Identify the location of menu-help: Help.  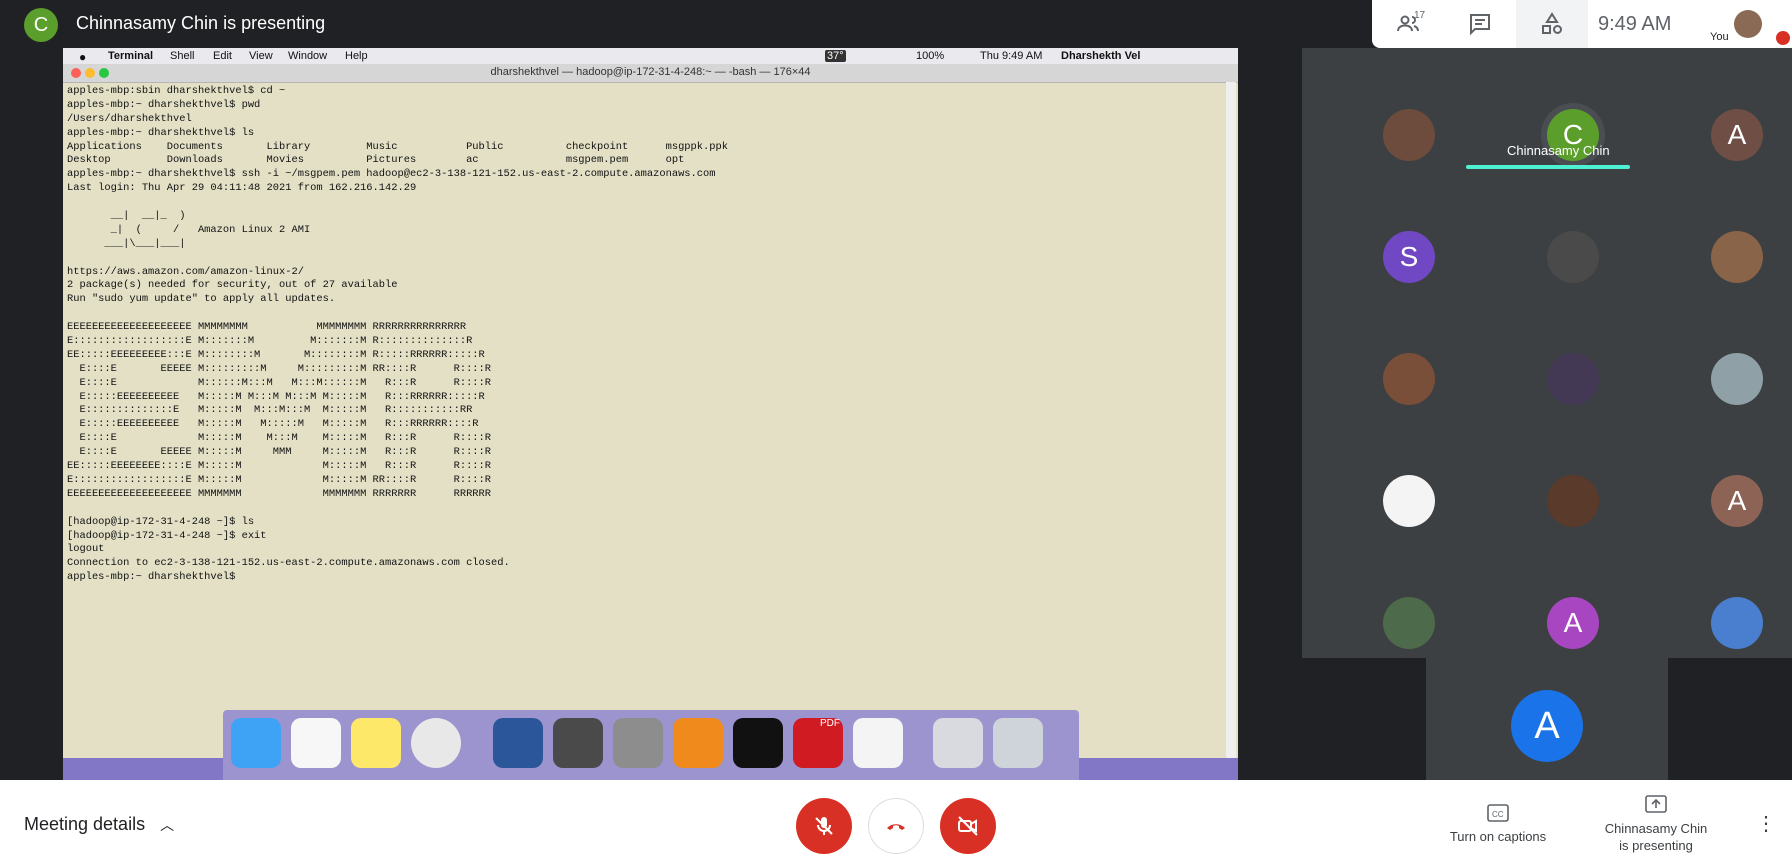
(356, 56).